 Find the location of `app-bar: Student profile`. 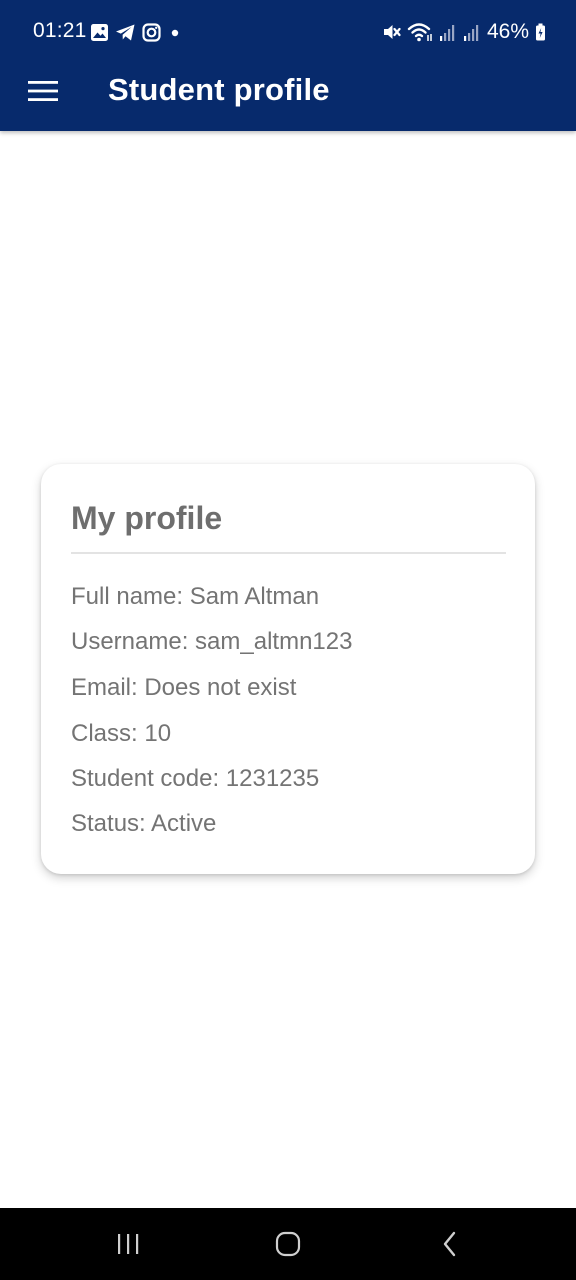

app-bar: Student profile is located at coordinates (288, 97).